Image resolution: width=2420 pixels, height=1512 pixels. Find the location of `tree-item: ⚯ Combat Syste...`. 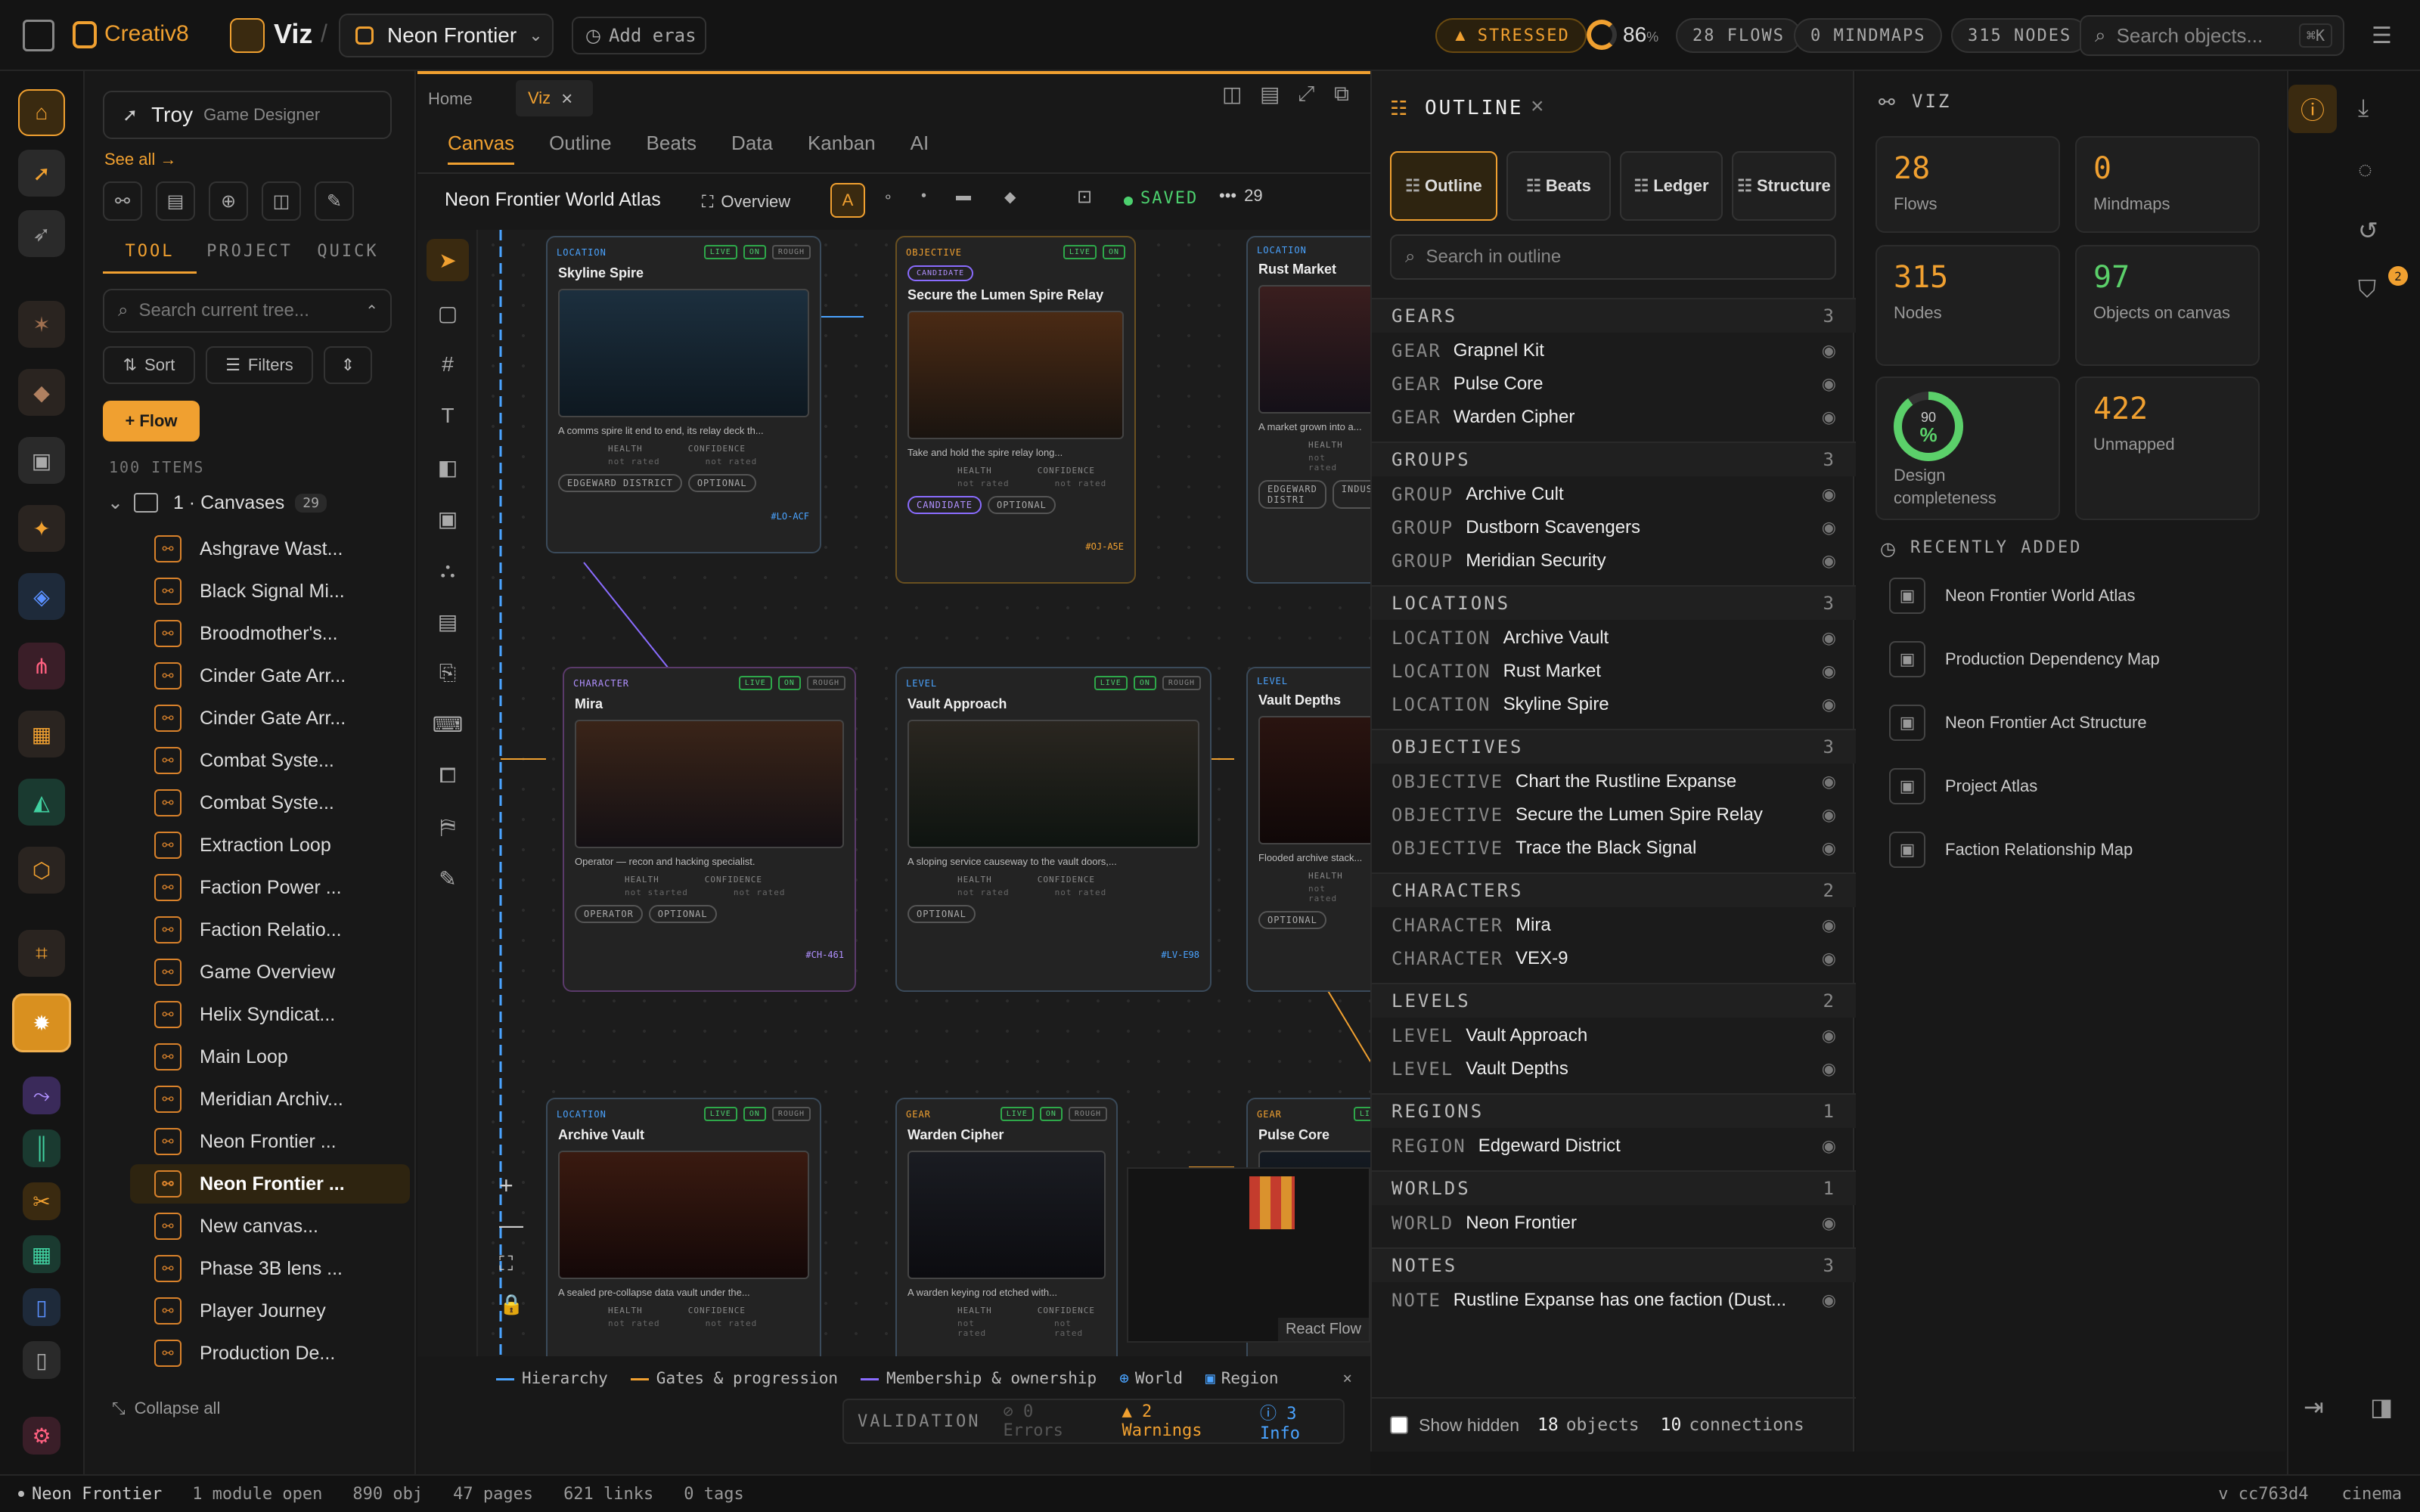

tree-item: ⚯ Combat Syste... is located at coordinates (305, 803).